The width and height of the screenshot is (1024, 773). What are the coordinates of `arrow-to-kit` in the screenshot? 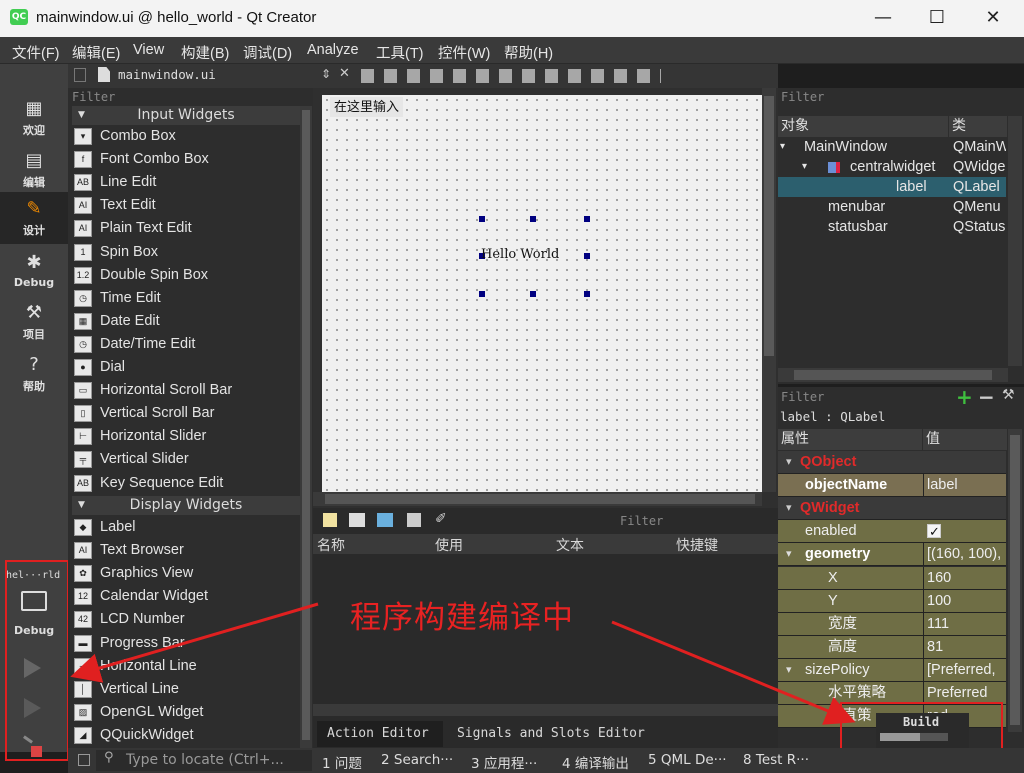 It's located at (194, 642).